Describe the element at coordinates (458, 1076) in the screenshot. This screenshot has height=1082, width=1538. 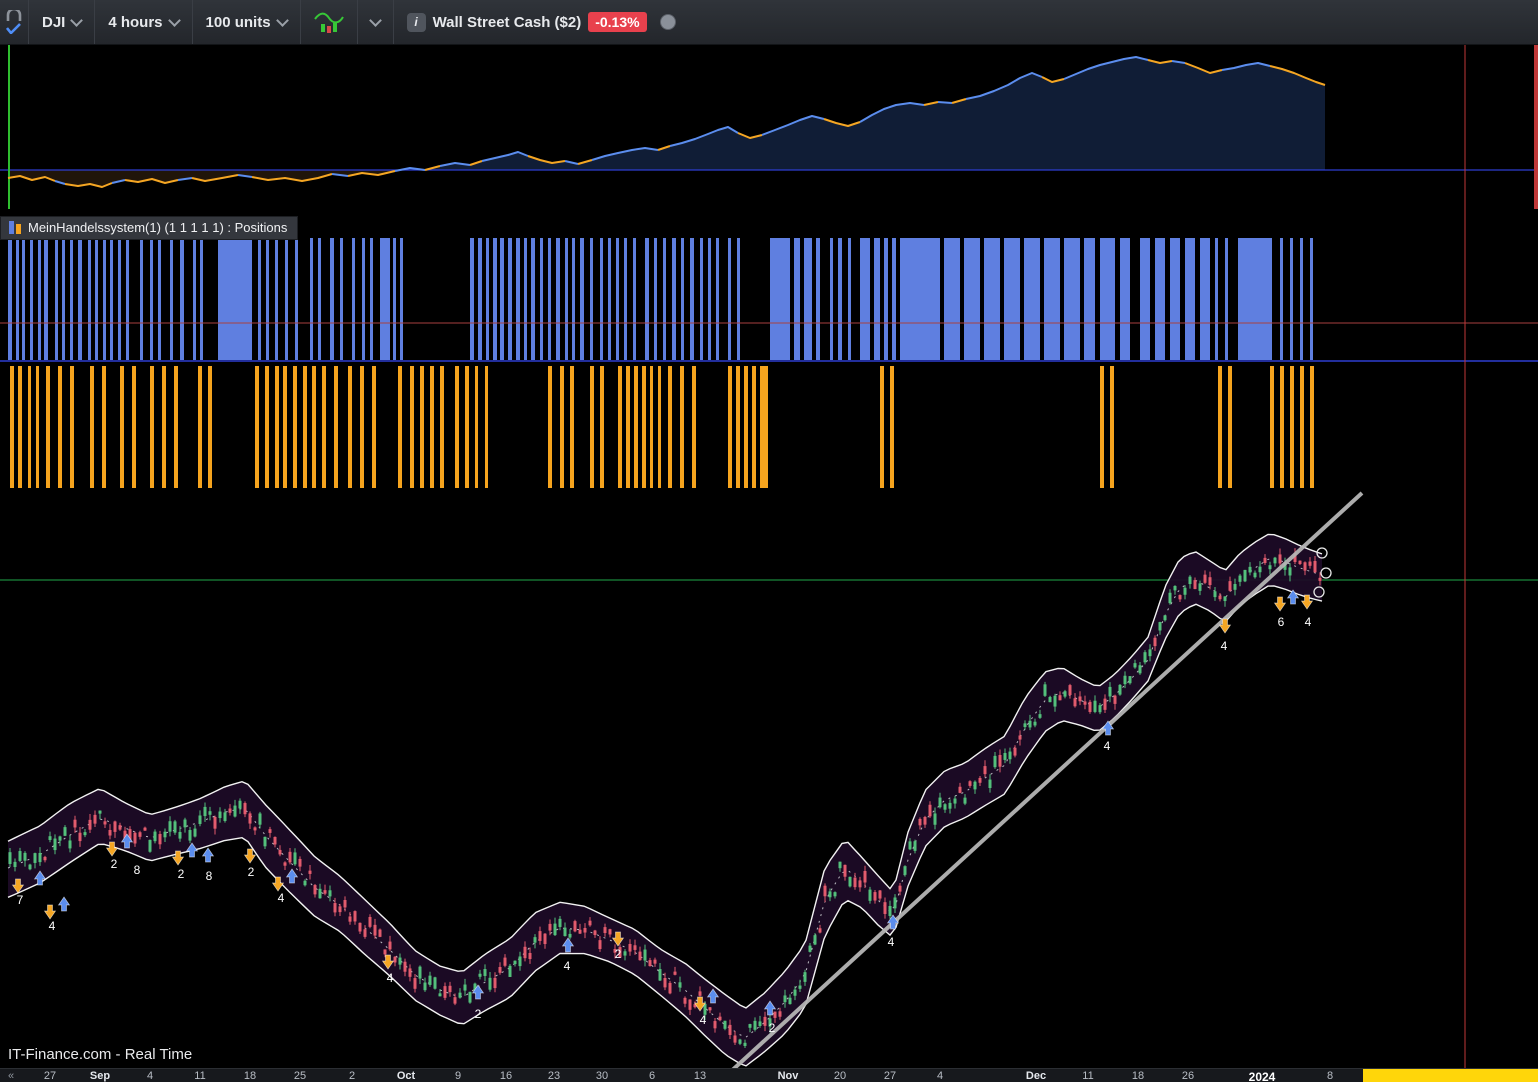
I see `axis-tick: 9` at that location.